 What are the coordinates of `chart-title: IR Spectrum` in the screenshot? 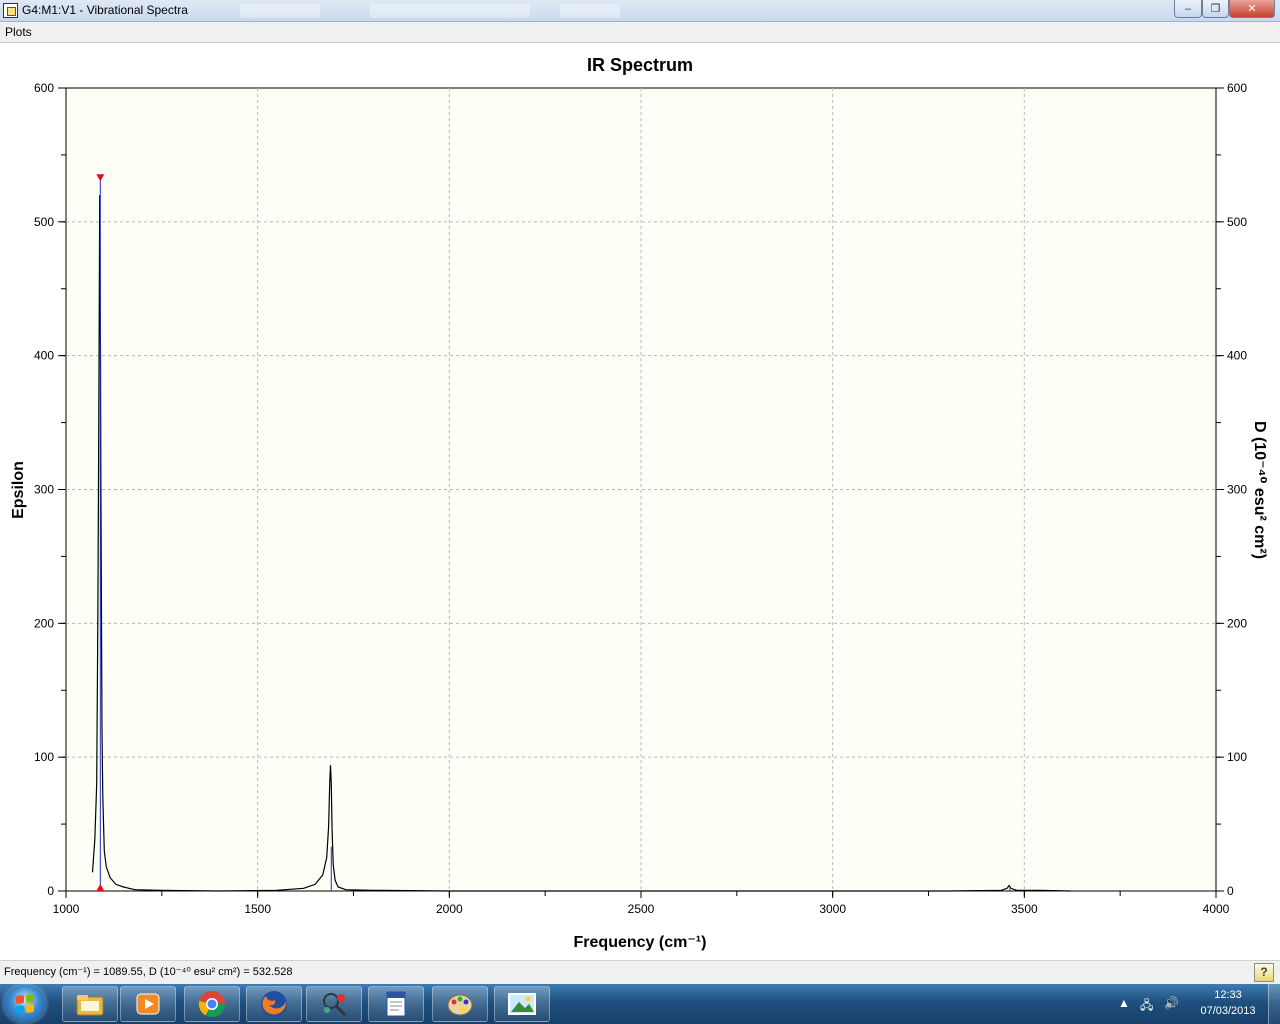 It's located at (640, 65).